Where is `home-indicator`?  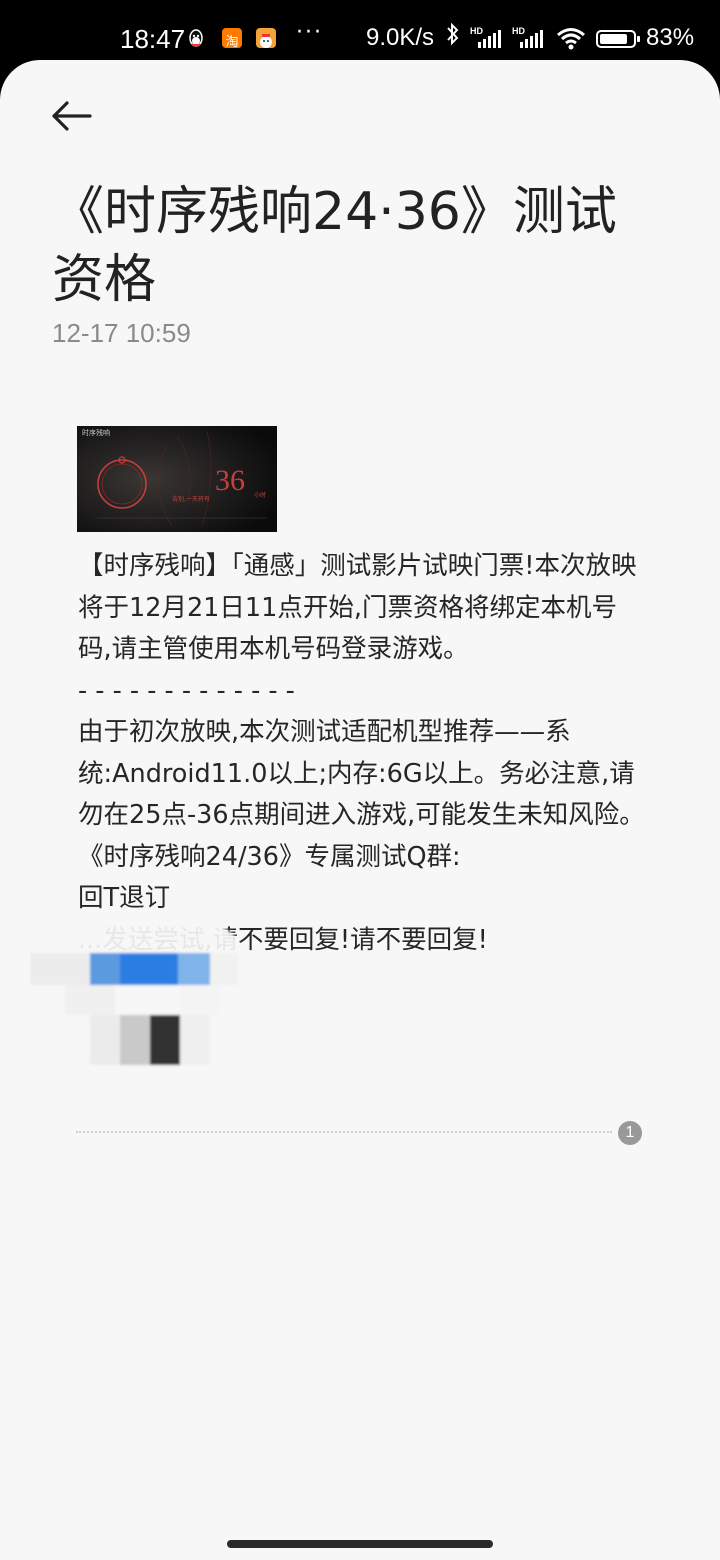 home-indicator is located at coordinates (360, 1544).